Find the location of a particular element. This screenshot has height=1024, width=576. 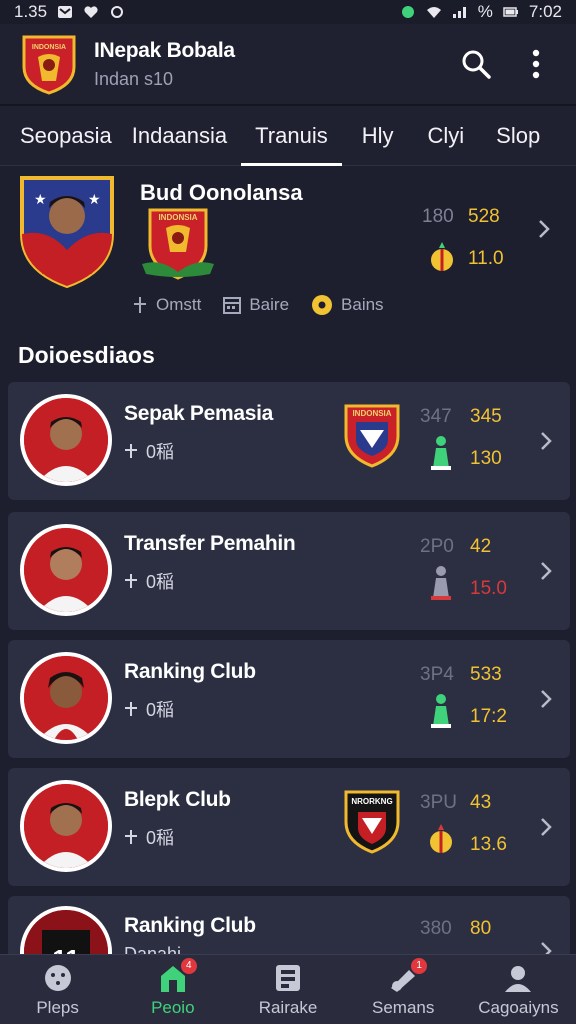

bottom-nav: Pleps 4 Peoio Rairake 1 Semans Cagoaiyns is located at coordinates (288, 989).